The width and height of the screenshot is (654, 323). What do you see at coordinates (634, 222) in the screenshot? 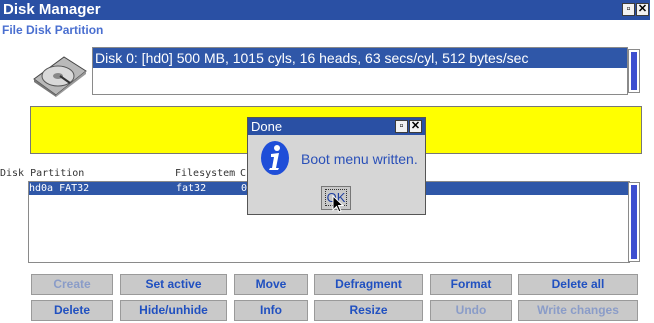
I see `partition-scrollbar` at bounding box center [634, 222].